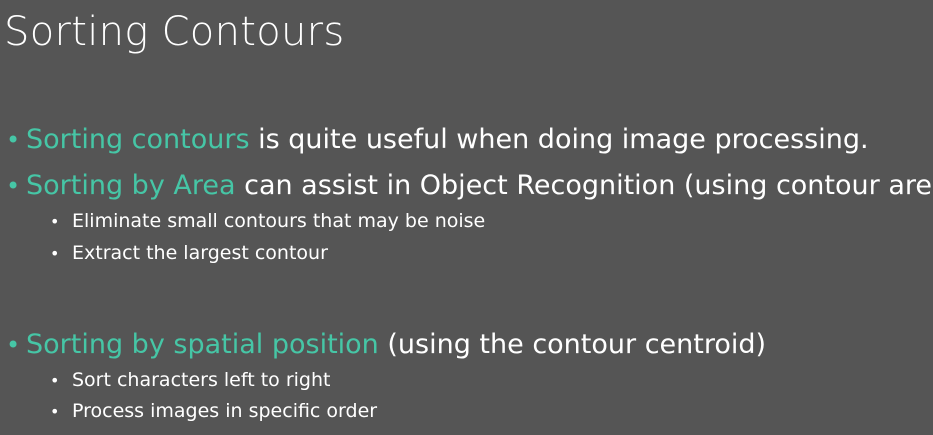 The width and height of the screenshot is (933, 435). I want to click on subbullet-text: Process images in specific order, so click(225, 411).